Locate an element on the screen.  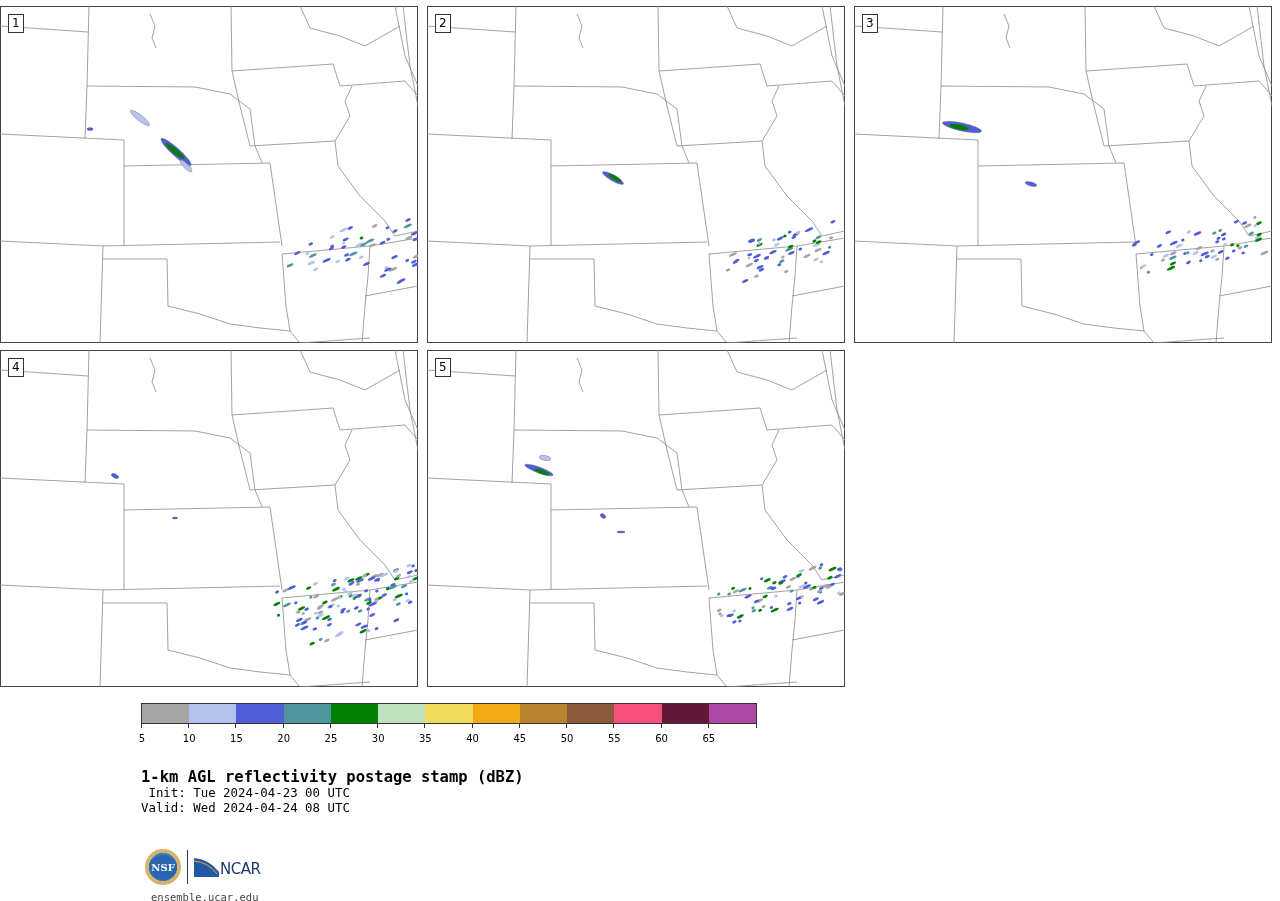
panel-number: 3 is located at coordinates (870, 23).